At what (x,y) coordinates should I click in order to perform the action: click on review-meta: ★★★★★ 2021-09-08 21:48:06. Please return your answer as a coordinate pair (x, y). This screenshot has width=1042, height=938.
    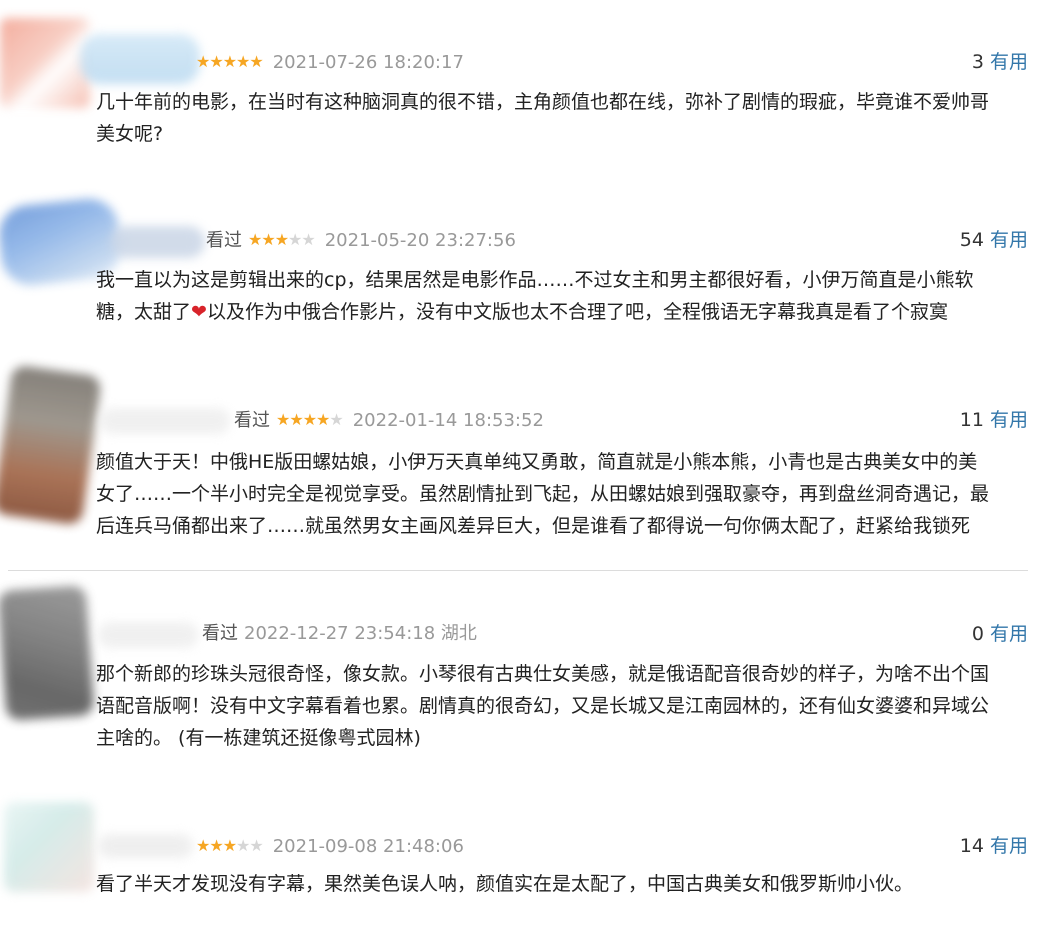
    Looking at the image, I should click on (330, 846).